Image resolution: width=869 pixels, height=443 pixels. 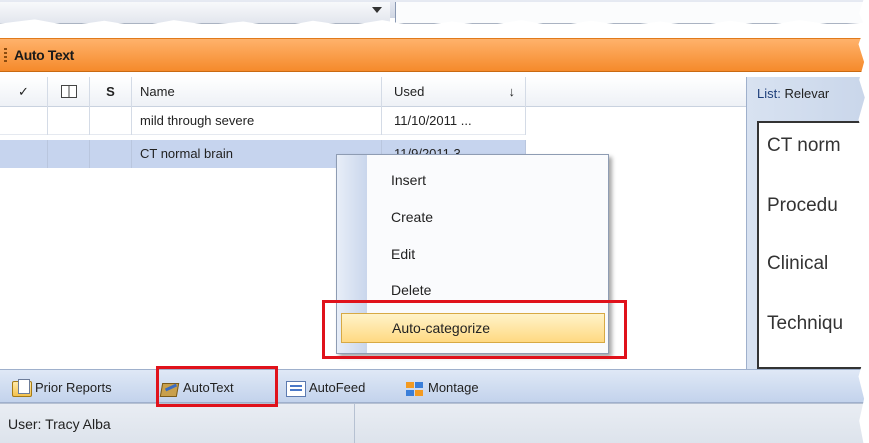 I want to click on preview-line: Clinical, so click(x=798, y=263).